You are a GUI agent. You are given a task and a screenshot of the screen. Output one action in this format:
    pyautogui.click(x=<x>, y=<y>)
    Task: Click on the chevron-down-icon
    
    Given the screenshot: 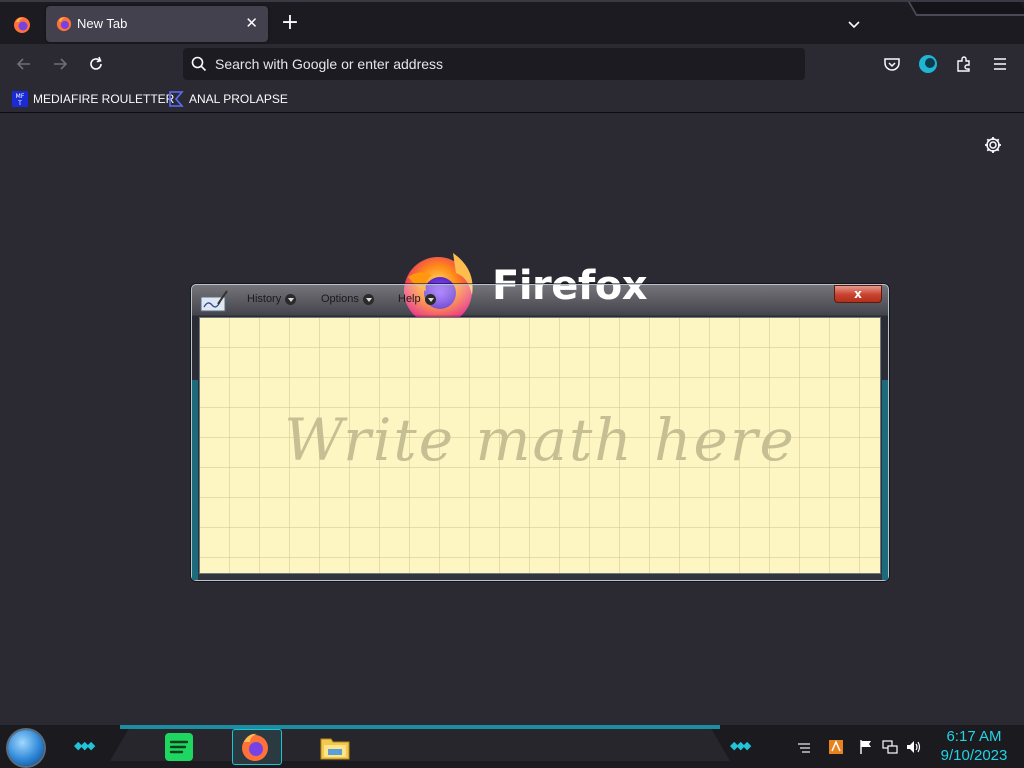 What is the action you would take?
    pyautogui.click(x=854, y=25)
    